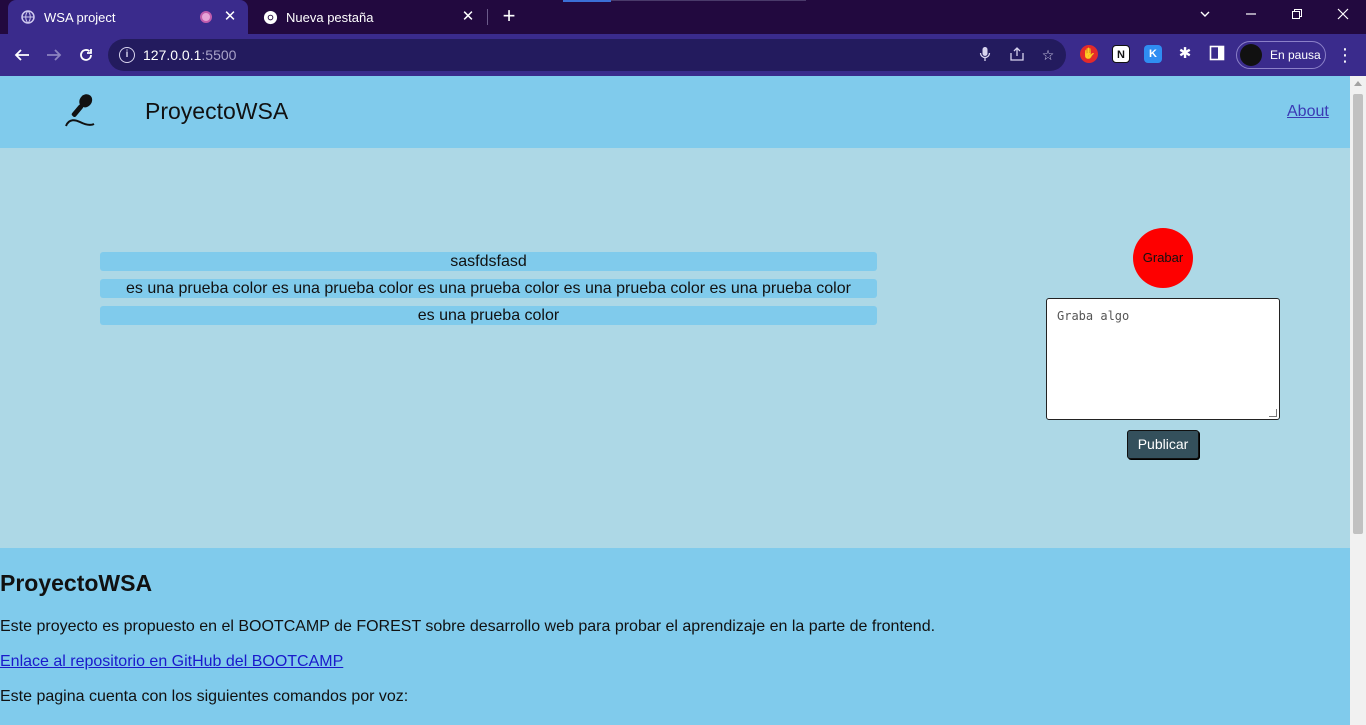  I want to click on publish-button: Publicar, so click(1163, 444).